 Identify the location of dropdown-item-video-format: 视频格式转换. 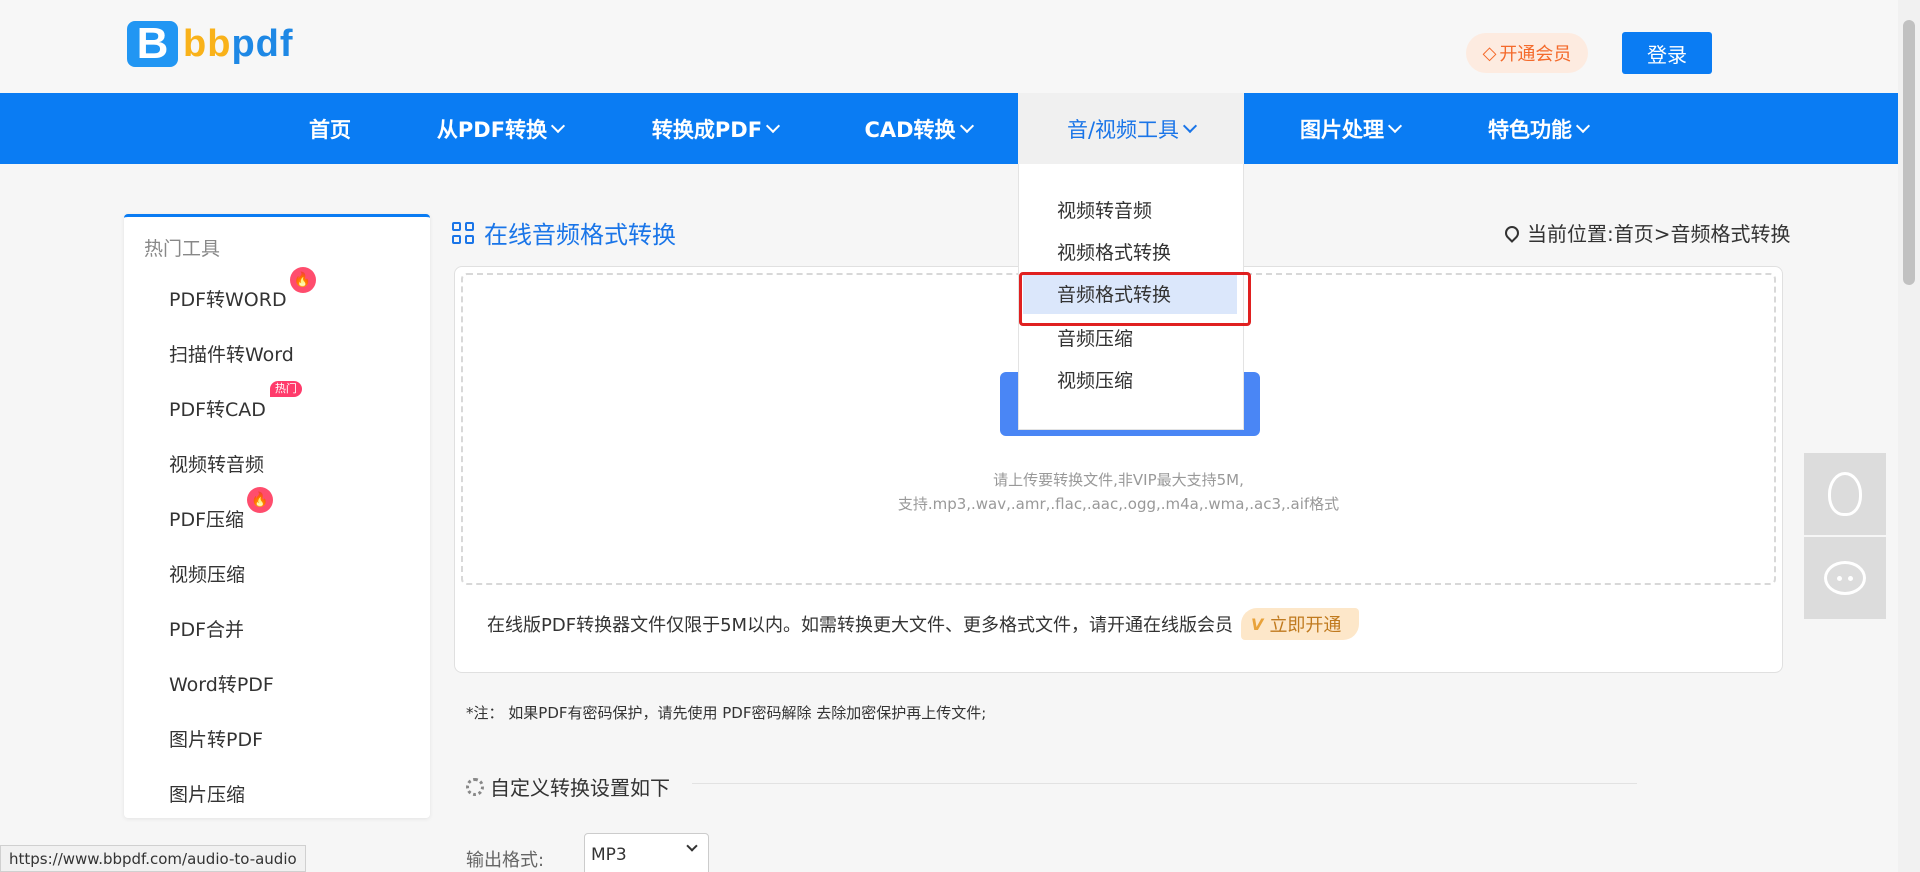
(1114, 251).